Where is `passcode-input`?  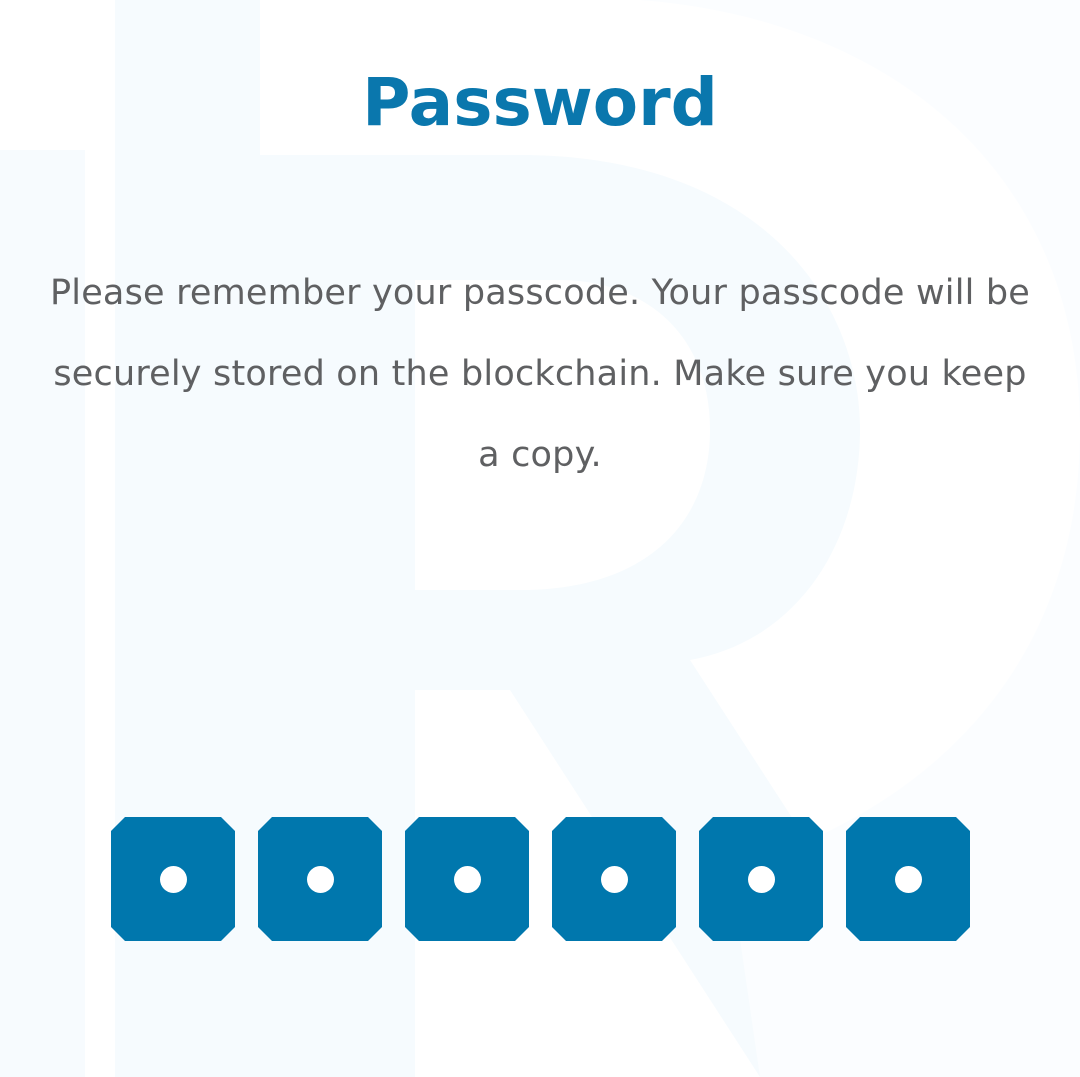 passcode-input is located at coordinates (540, 879).